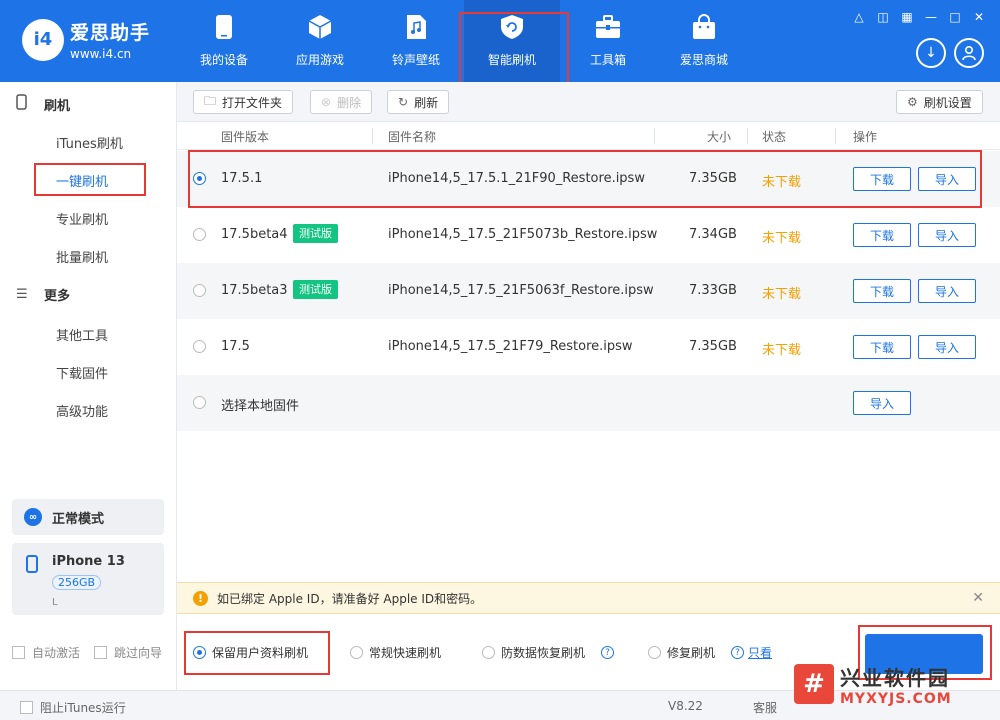 This screenshot has height=720, width=1000. What do you see at coordinates (912, 102) in the screenshot?
I see `gear-icon: ⚙` at bounding box center [912, 102].